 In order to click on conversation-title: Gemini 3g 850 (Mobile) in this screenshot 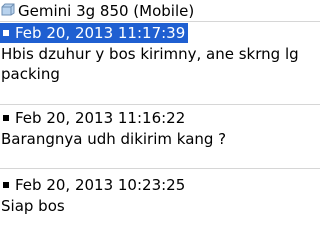, I will do `click(106, 10)`.